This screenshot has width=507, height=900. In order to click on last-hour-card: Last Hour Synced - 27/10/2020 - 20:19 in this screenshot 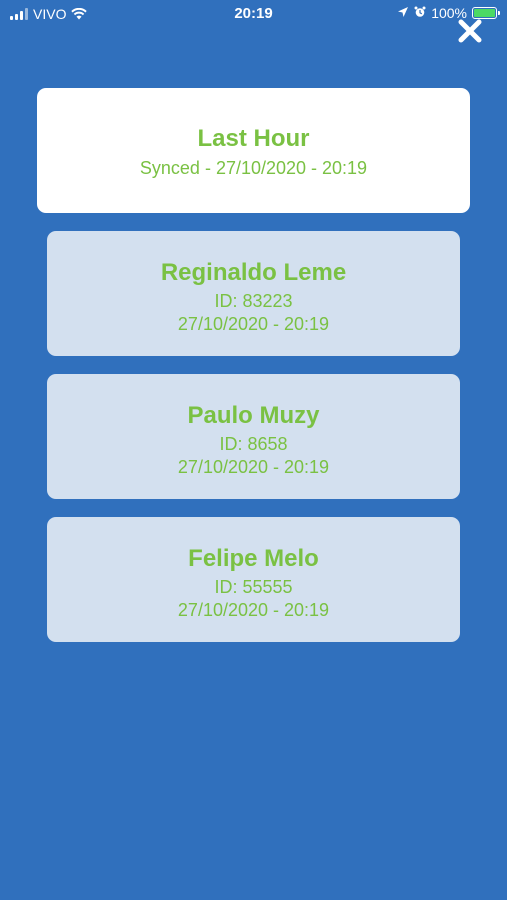, I will do `click(253, 150)`.